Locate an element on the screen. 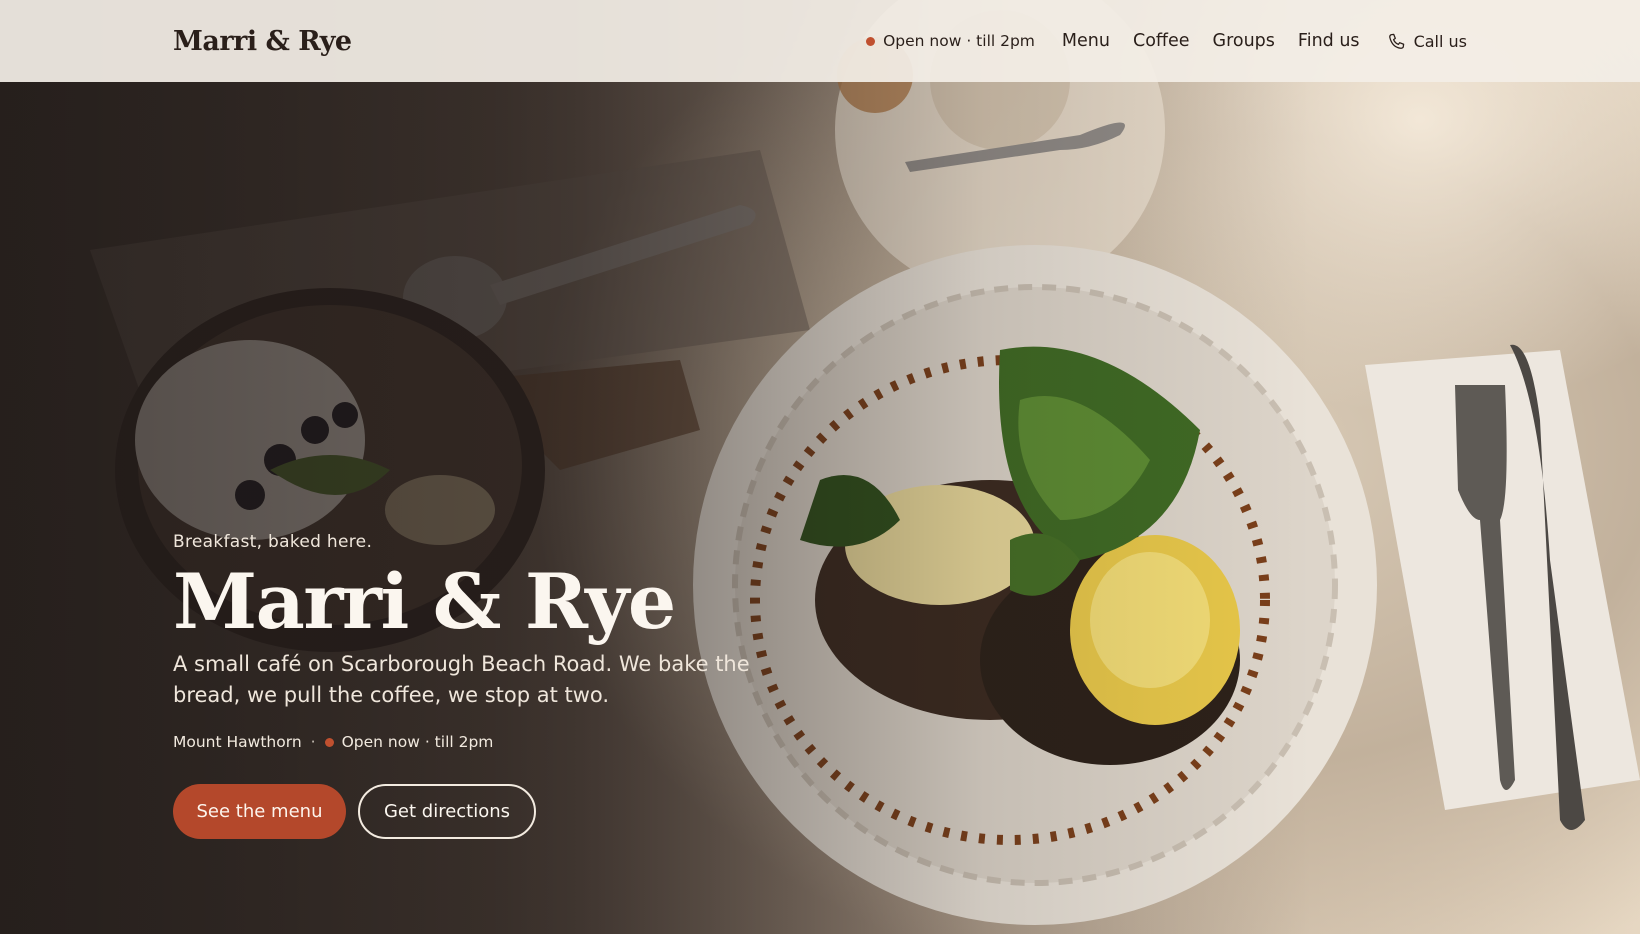 This screenshot has width=1640, height=934. call-us-label: Call us is located at coordinates (1440, 41).